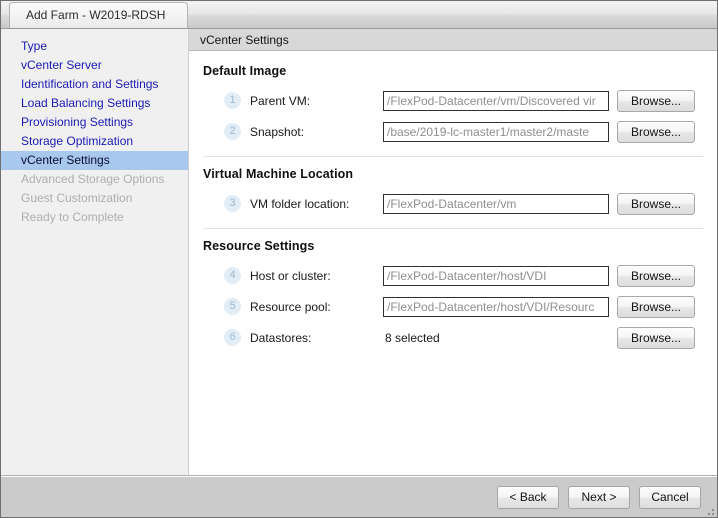  I want to click on sidebar-item-vcenter-server: vCenter Server, so click(94, 65).